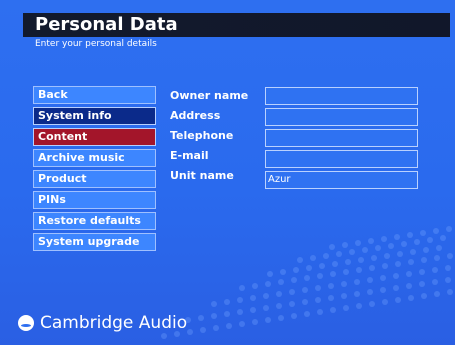  Describe the element at coordinates (341, 117) in the screenshot. I see `address-field` at that location.